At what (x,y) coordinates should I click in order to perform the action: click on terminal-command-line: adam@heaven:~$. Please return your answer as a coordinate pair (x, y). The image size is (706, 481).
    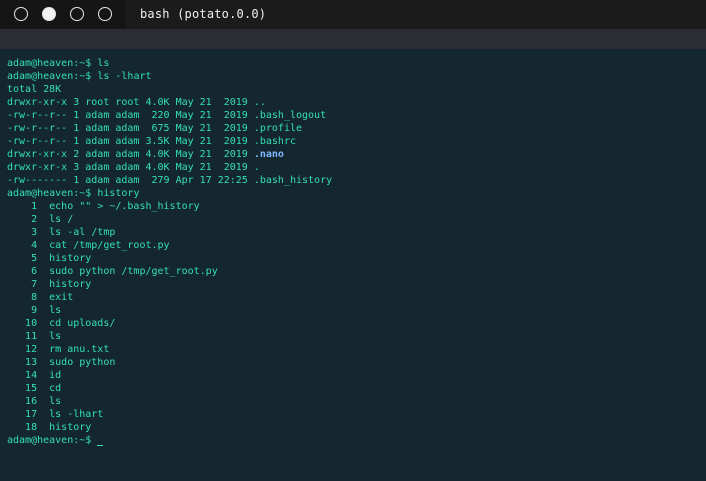
    Looking at the image, I should click on (169, 440).